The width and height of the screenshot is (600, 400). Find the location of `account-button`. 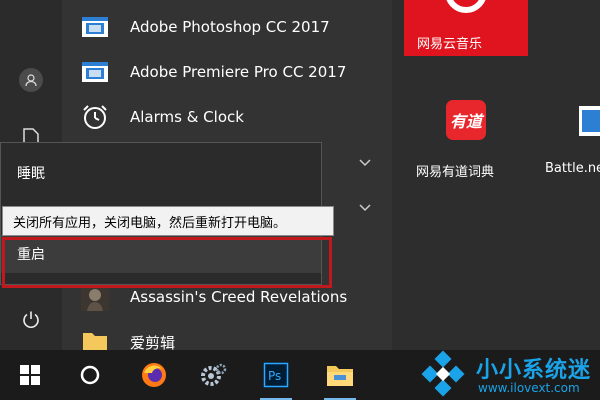

account-button is located at coordinates (31, 80).